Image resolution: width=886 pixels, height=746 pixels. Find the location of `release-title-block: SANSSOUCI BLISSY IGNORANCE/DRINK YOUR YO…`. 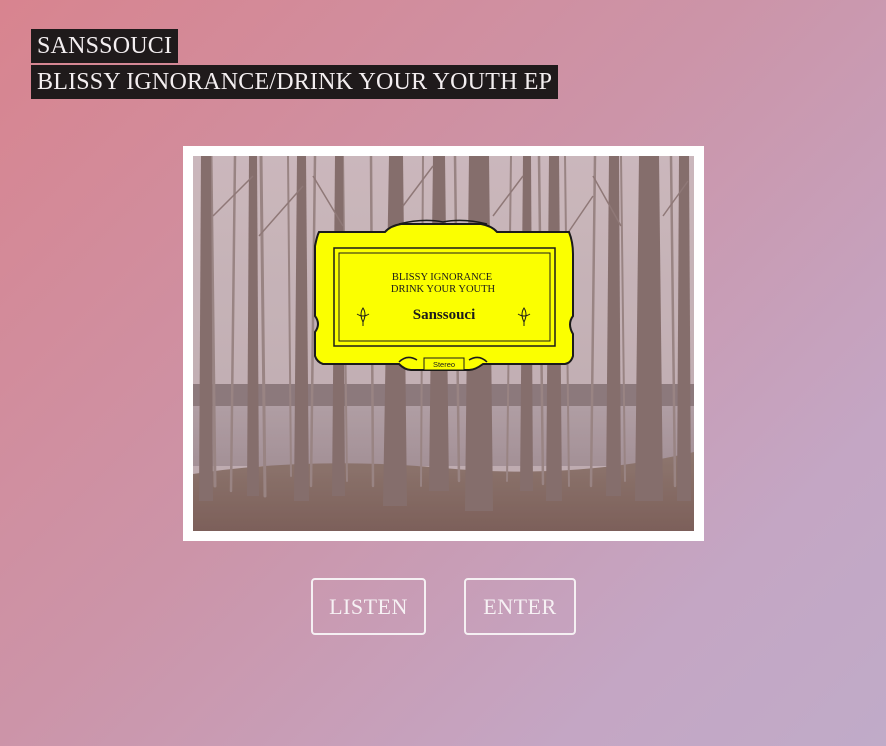

release-title-block: SANSSOUCI BLISSY IGNORANCE/DRINK YOUR YO… is located at coordinates (295, 64).